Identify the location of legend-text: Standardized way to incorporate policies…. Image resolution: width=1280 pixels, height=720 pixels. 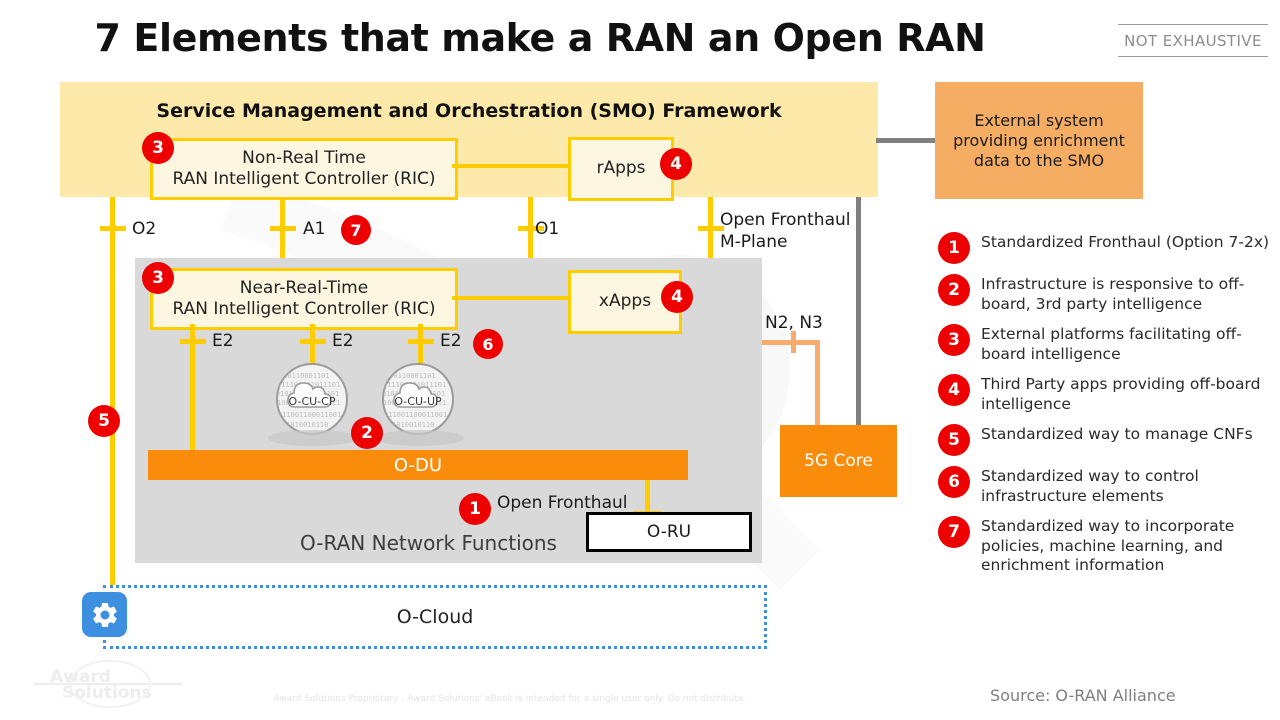
(1108, 546).